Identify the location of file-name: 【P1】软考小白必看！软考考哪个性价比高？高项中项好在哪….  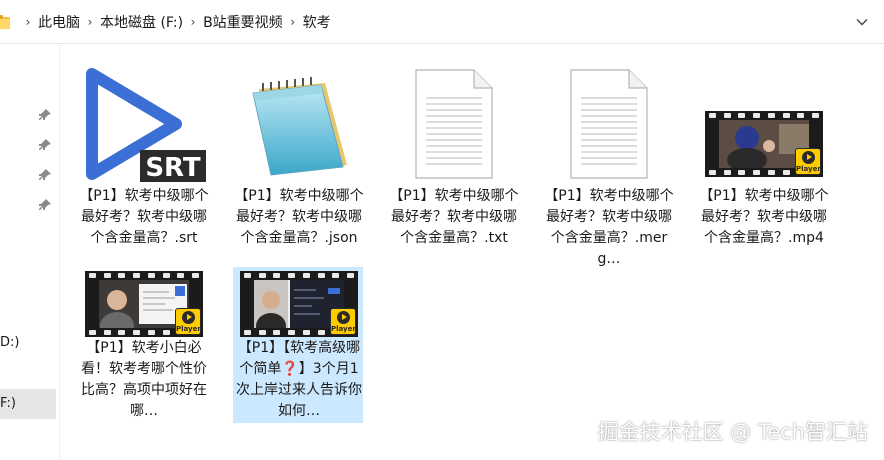
(144, 380).